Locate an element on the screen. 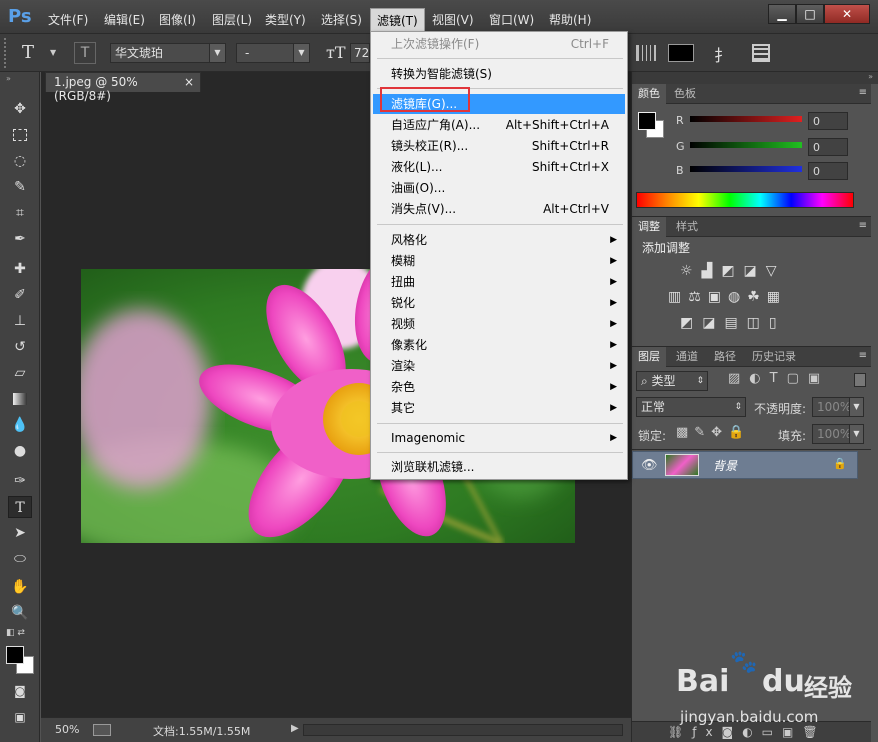  zoom-level: 50% is located at coordinates (67, 729).